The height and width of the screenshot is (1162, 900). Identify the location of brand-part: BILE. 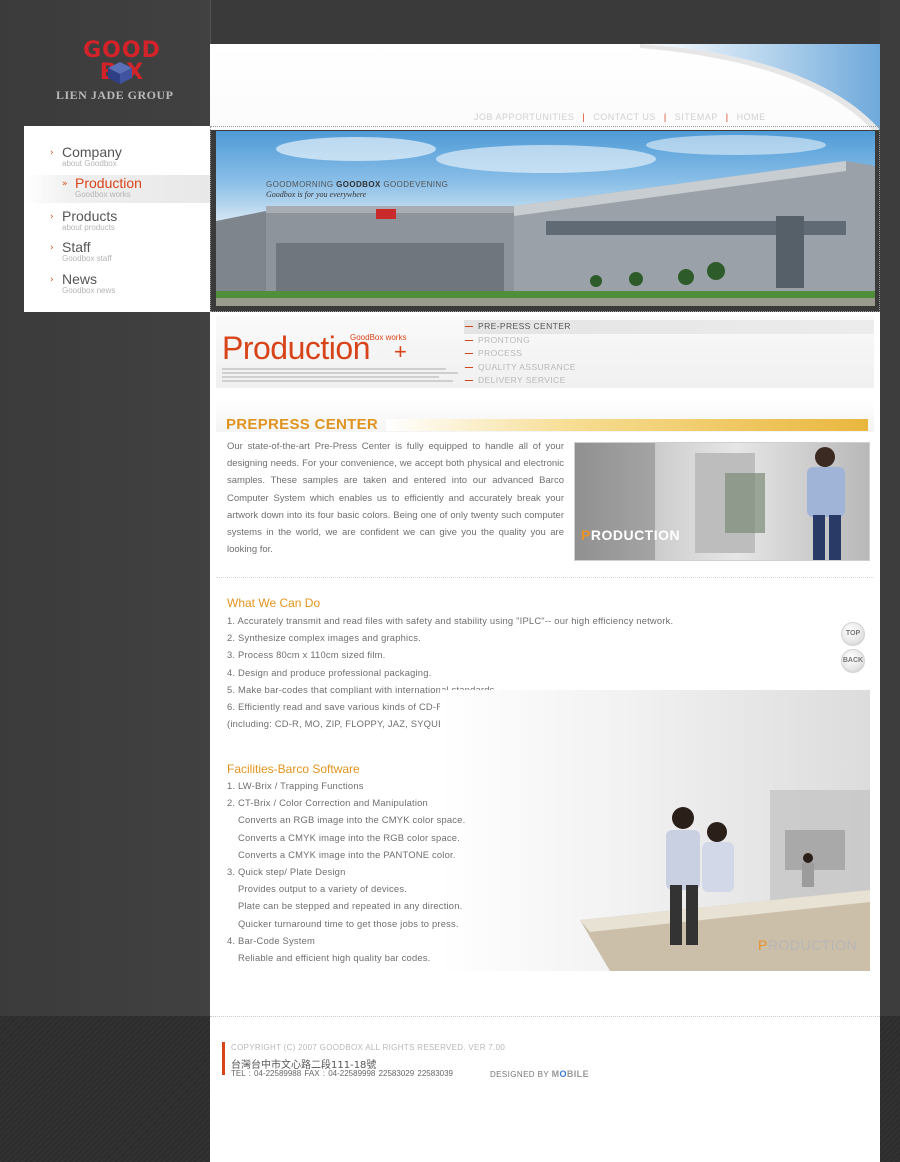
(577, 1074).